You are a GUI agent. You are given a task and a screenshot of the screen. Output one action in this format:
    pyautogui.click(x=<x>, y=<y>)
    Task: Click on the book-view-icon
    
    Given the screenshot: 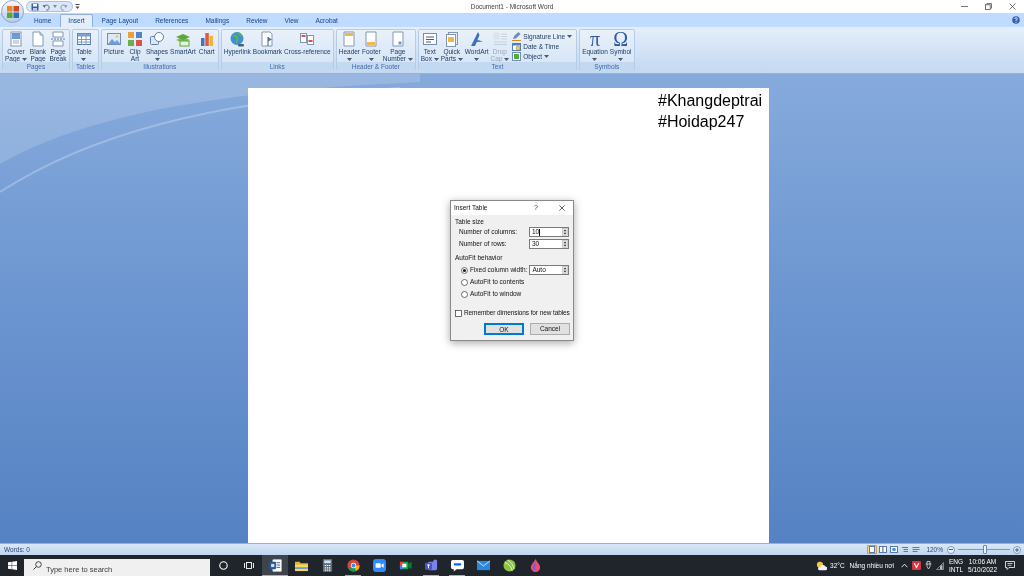 What is the action you would take?
    pyautogui.click(x=883, y=549)
    